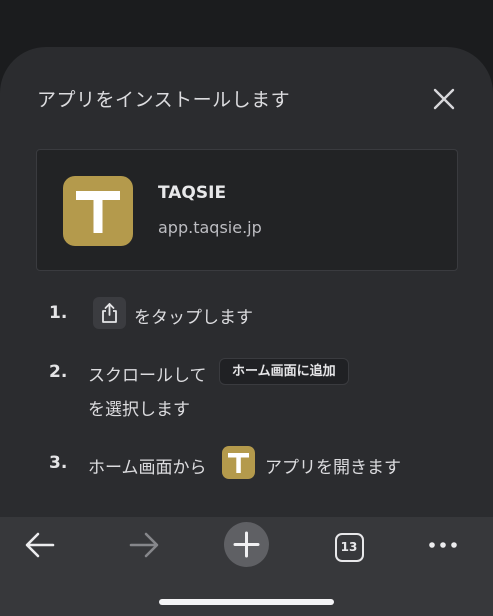 Image resolution: width=493 pixels, height=616 pixels. I want to click on sheet-title: アプリをインストールします, so click(164, 100).